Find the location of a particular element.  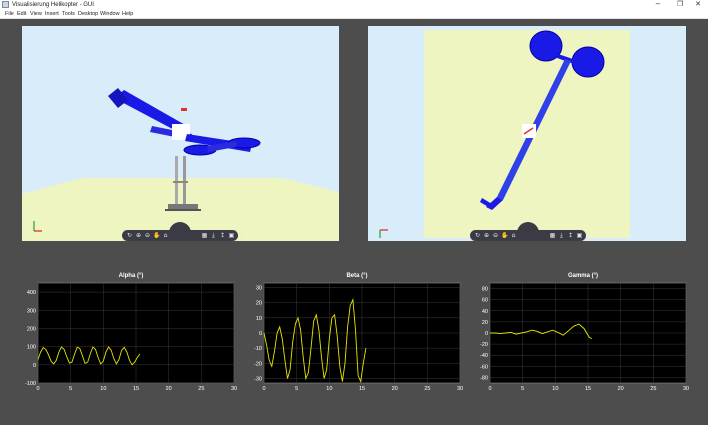

beta-plot-title: Beta (°) is located at coordinates (357, 276).